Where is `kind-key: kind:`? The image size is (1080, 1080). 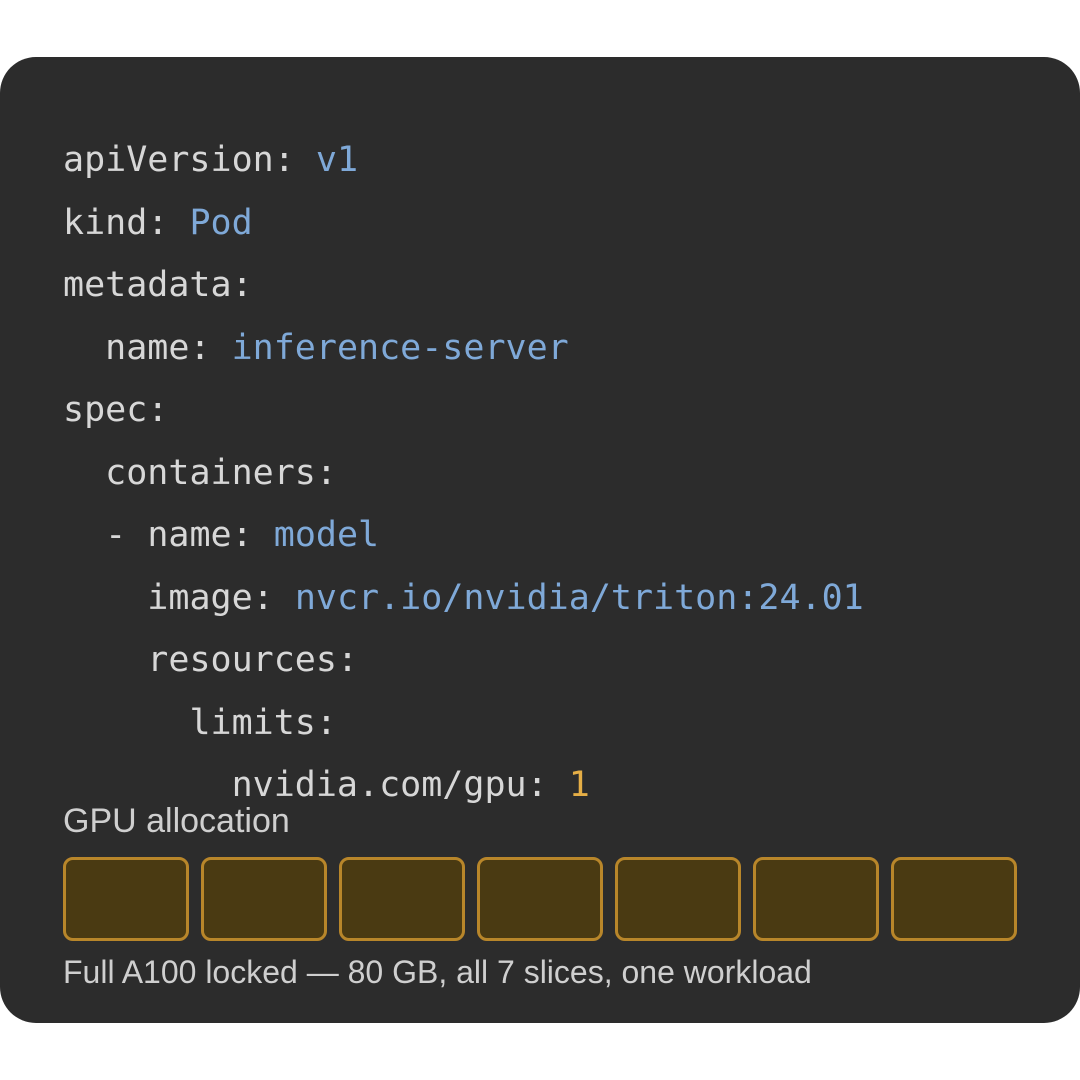
kind-key: kind: is located at coordinates (126, 222).